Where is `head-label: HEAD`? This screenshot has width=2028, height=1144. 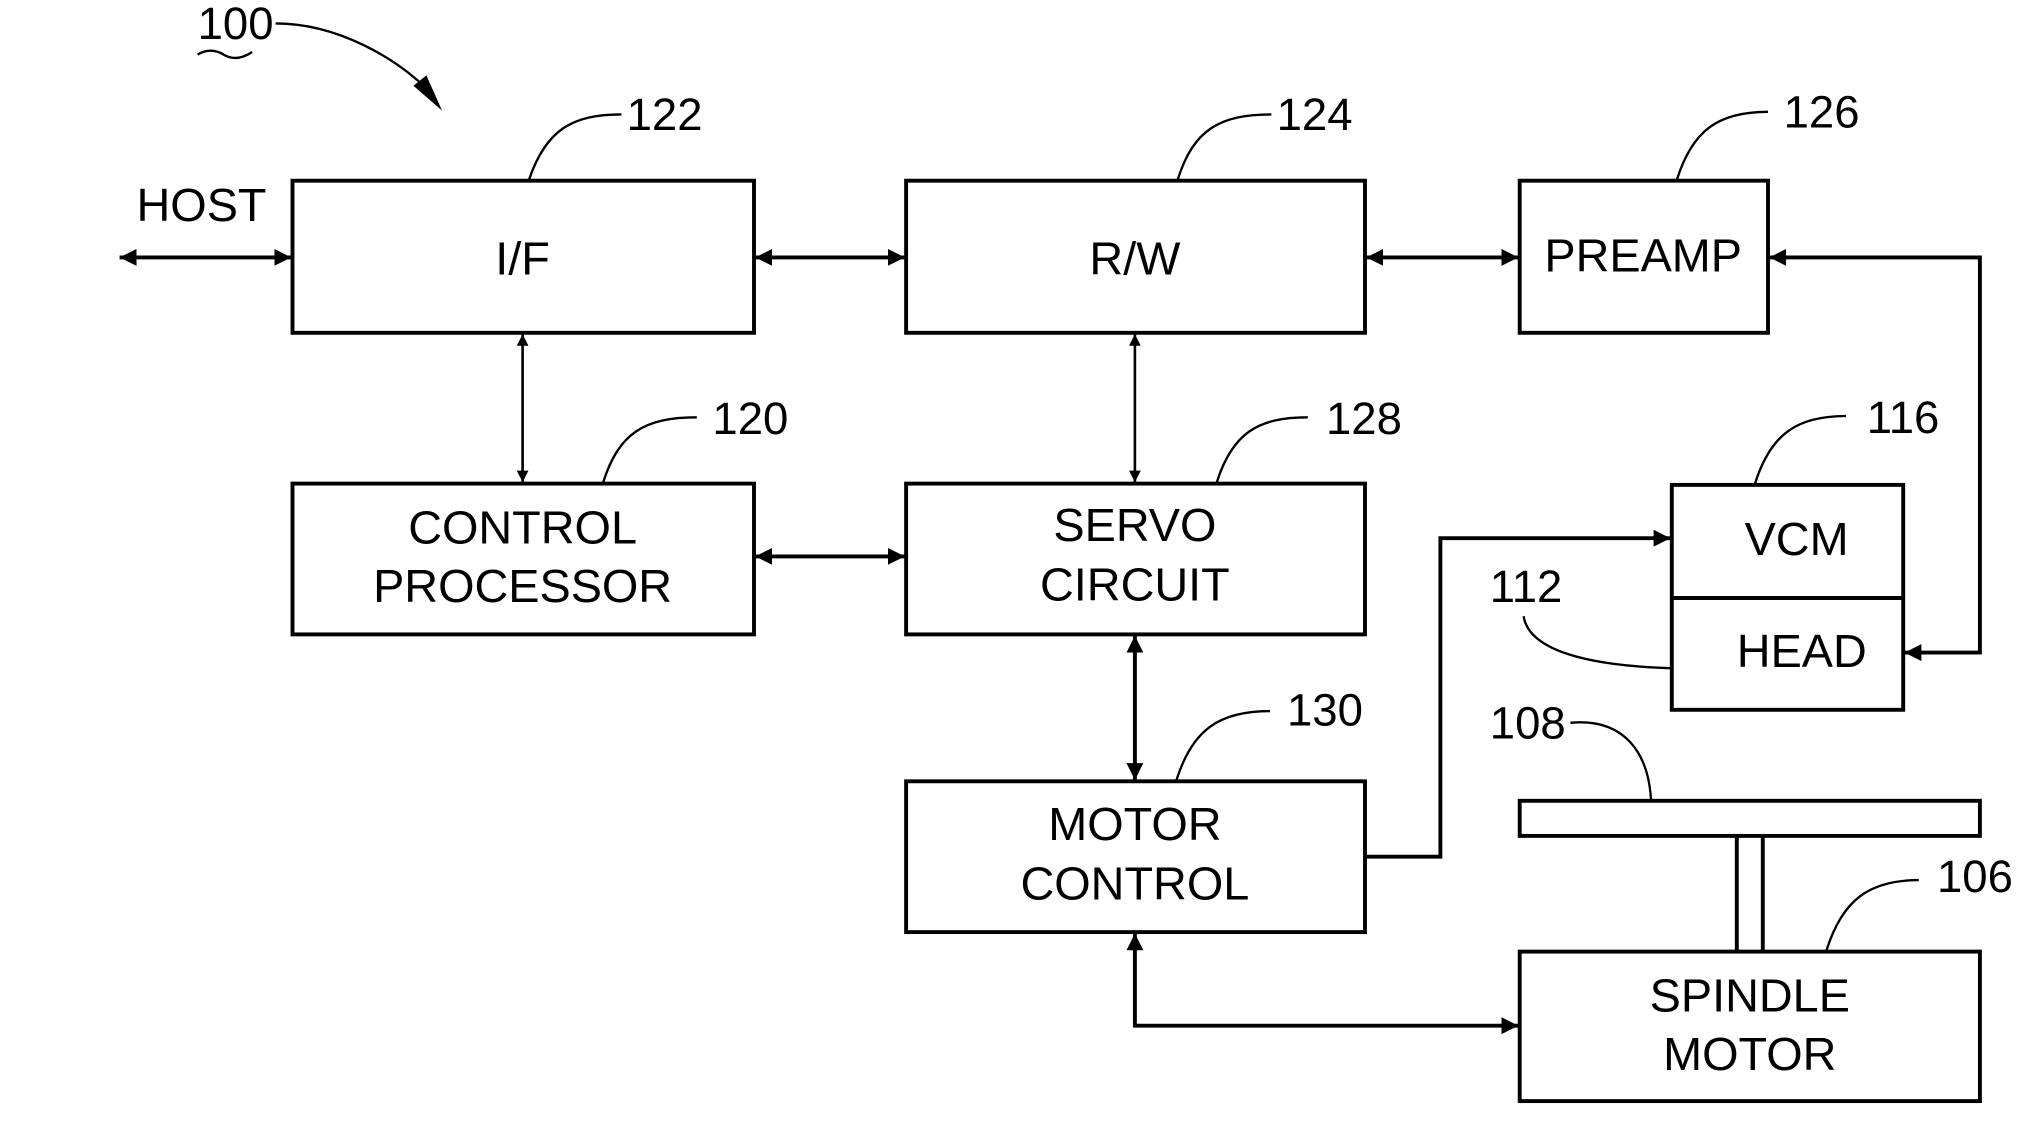 head-label: HEAD is located at coordinates (1802, 651).